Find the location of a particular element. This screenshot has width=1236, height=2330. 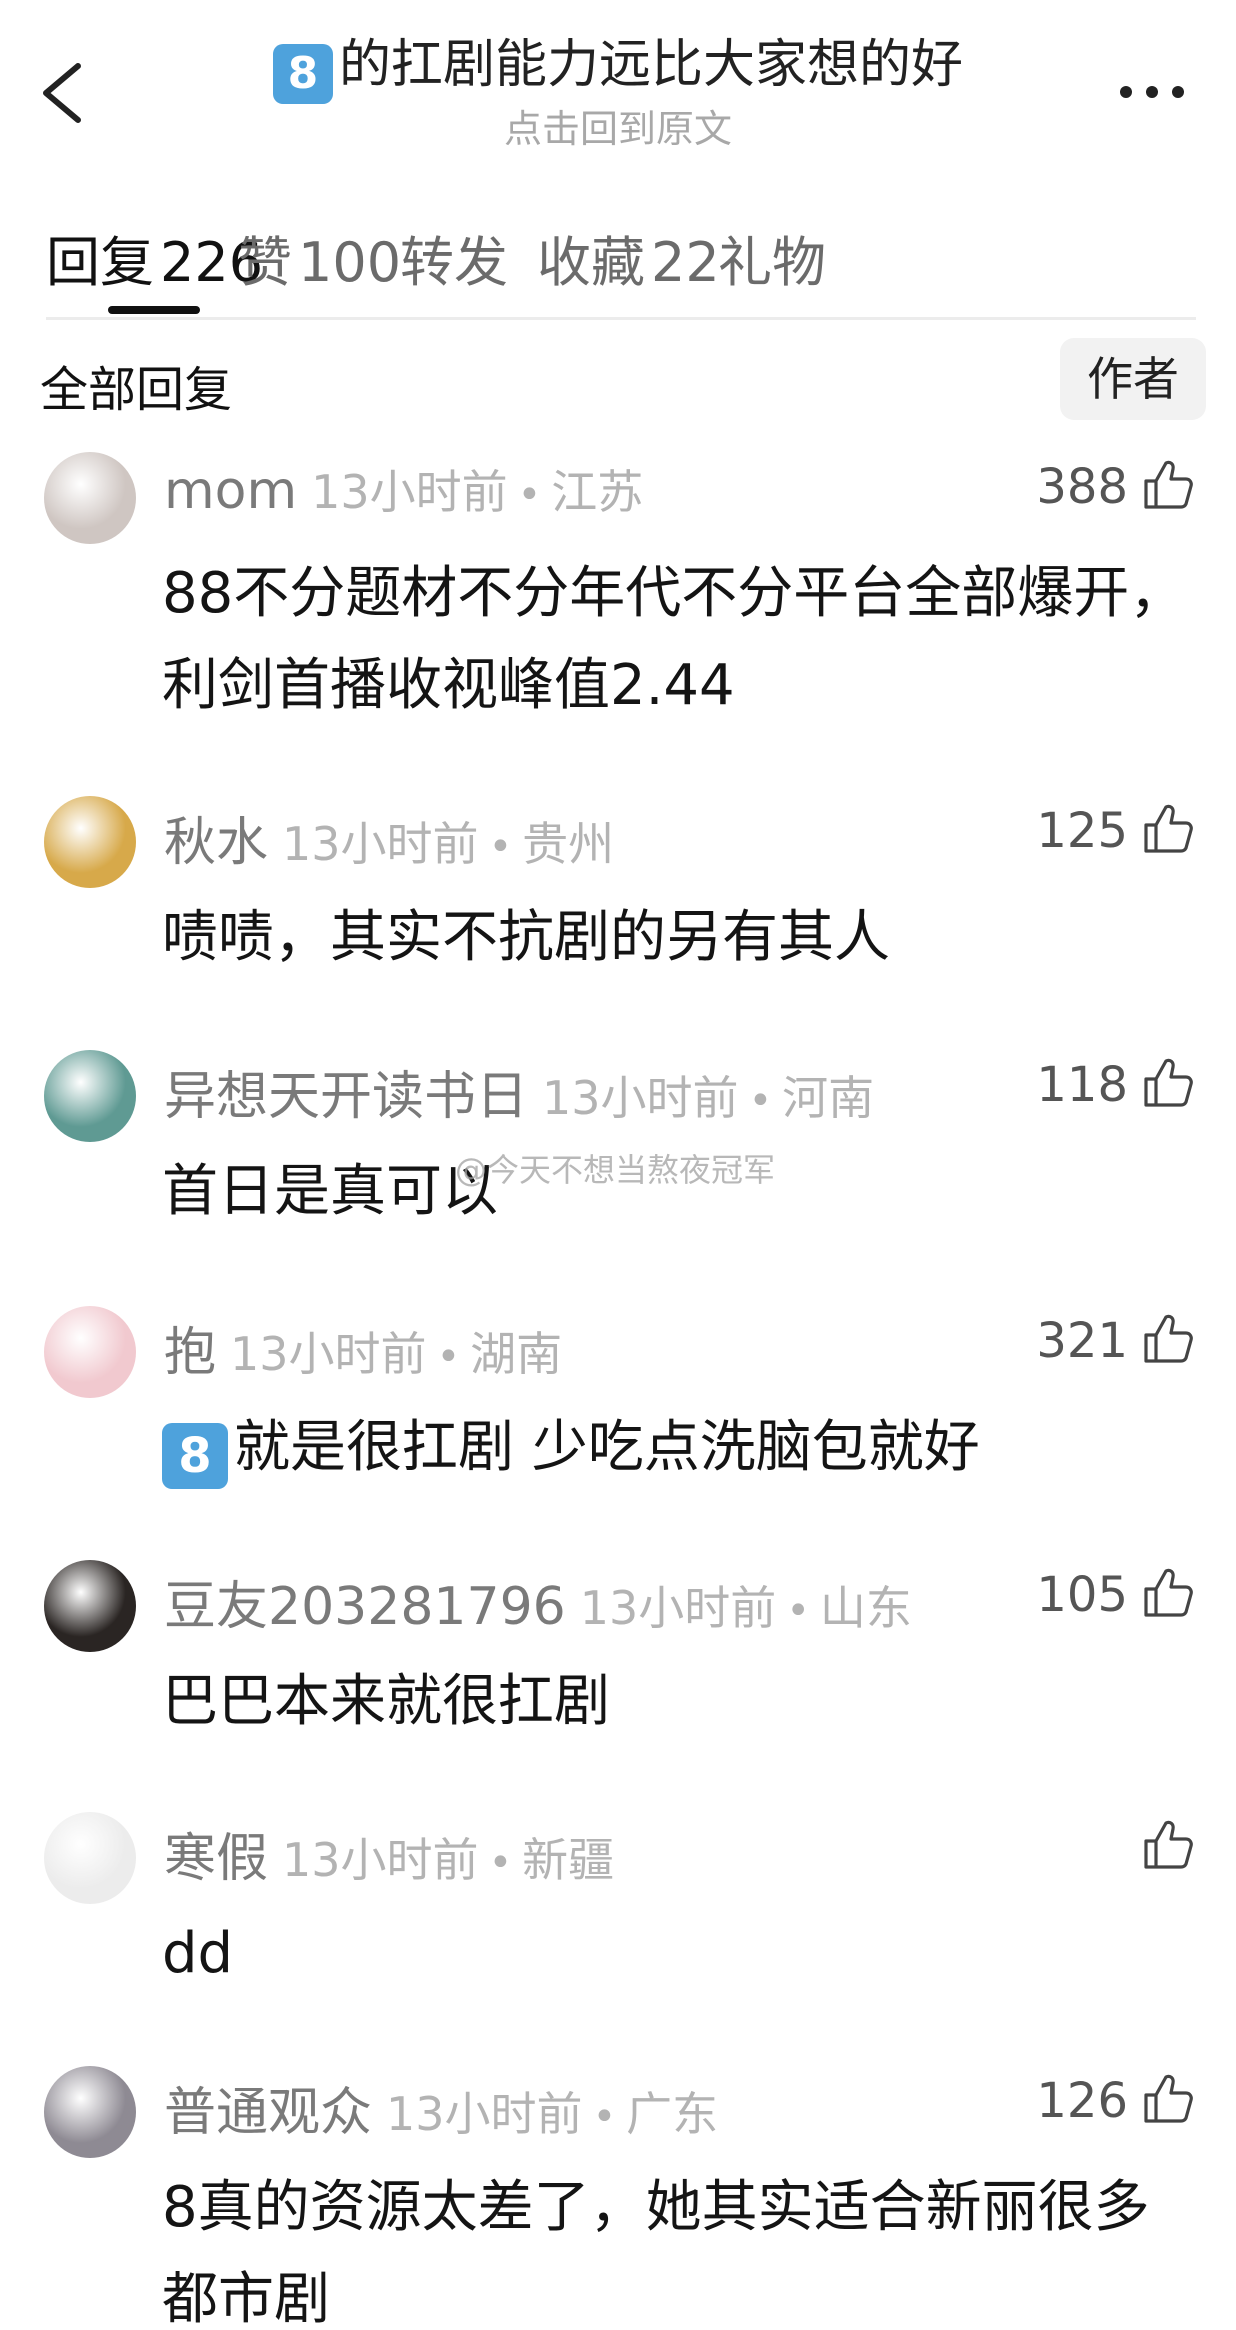

comment-text: dd is located at coordinates (682, 1954).